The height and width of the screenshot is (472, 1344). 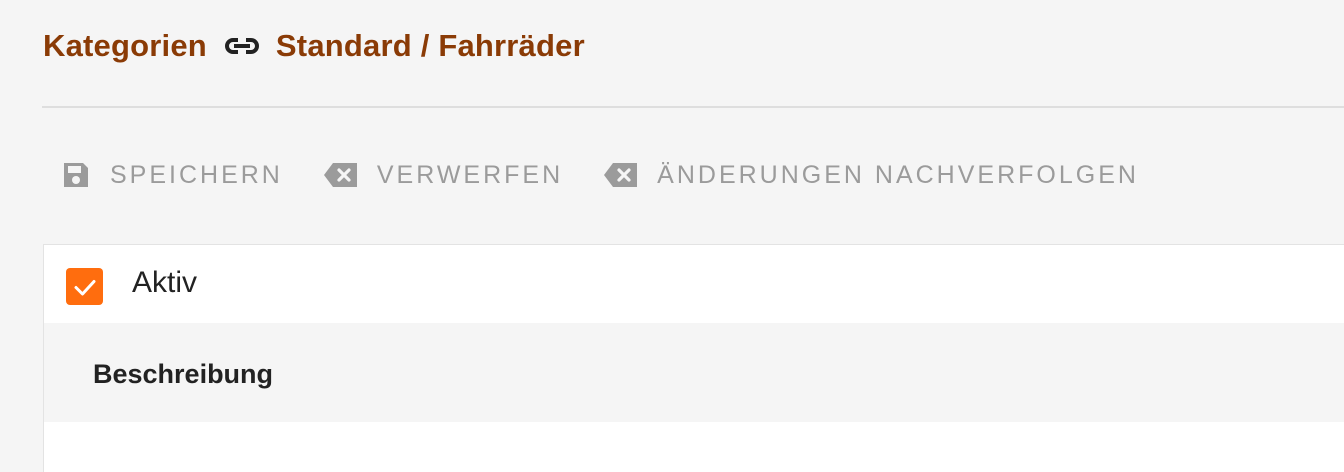 I want to click on link-icon, so click(x=242, y=46).